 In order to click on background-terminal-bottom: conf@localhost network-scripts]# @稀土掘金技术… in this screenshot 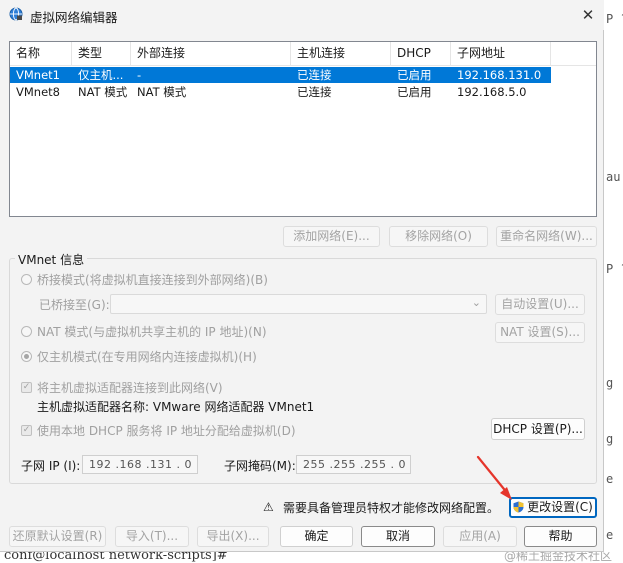, I will do `click(311, 557)`.